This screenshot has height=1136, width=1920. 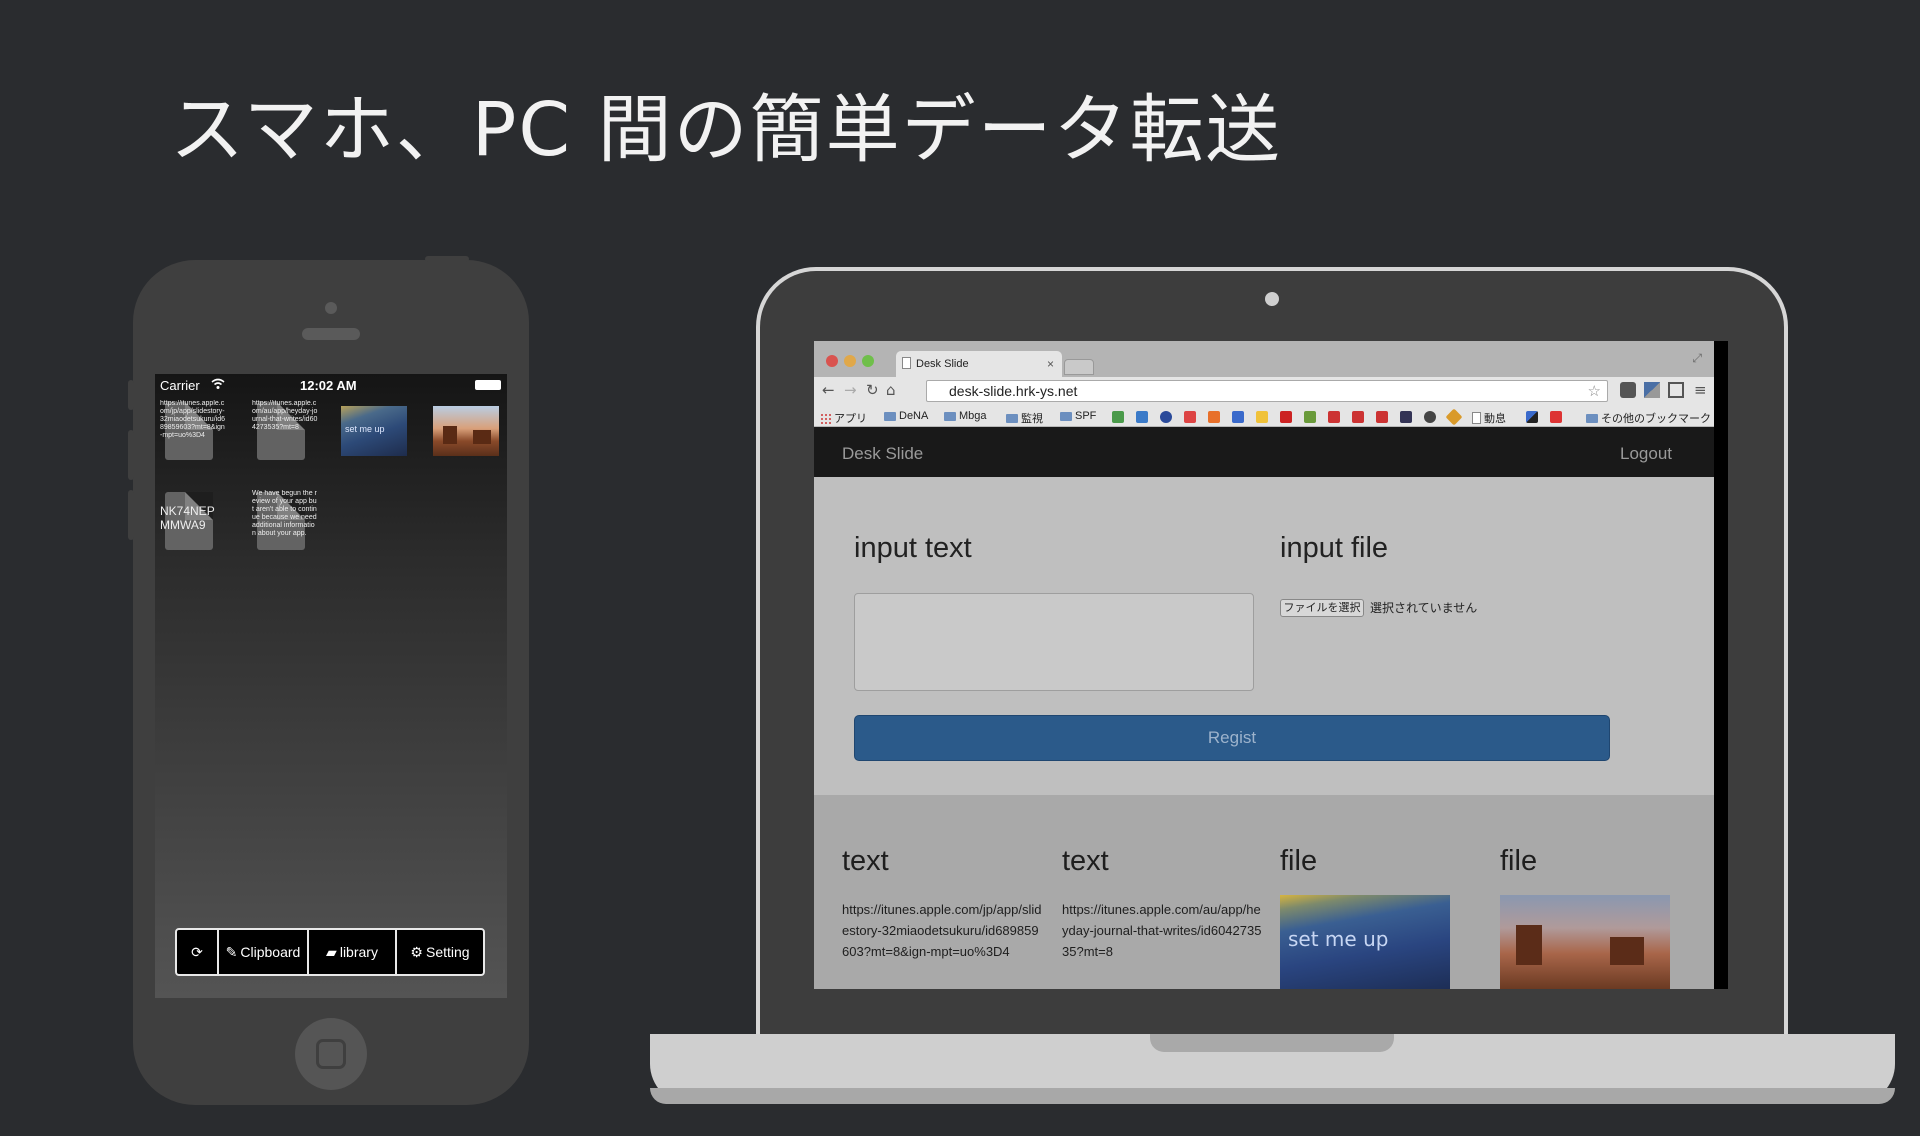 What do you see at coordinates (131, 395) in the screenshot?
I see `mute-switch` at bounding box center [131, 395].